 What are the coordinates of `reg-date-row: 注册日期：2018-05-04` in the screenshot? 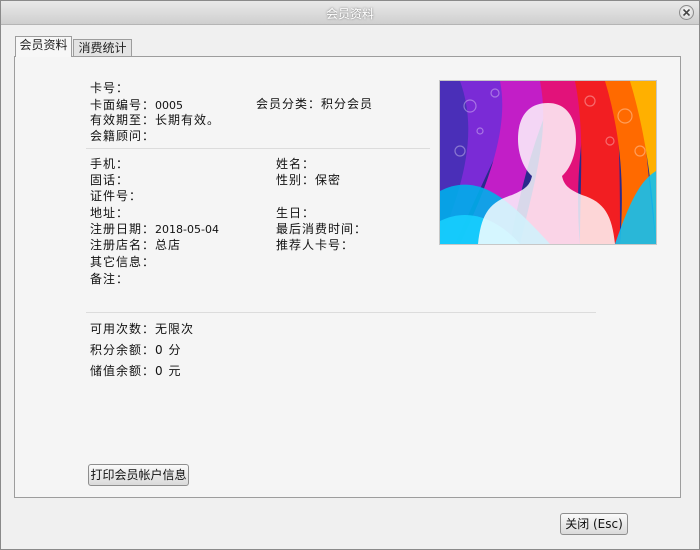 It's located at (154, 228).